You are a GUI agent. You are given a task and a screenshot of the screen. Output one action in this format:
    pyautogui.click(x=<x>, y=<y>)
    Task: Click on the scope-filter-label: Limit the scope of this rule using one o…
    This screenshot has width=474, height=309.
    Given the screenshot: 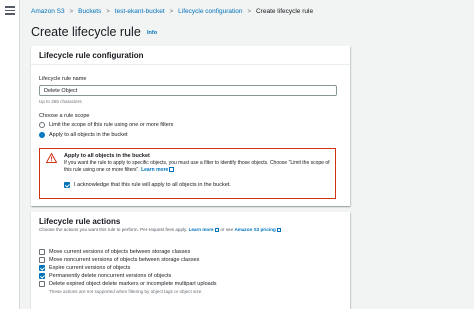 What is the action you would take?
    pyautogui.click(x=111, y=125)
    